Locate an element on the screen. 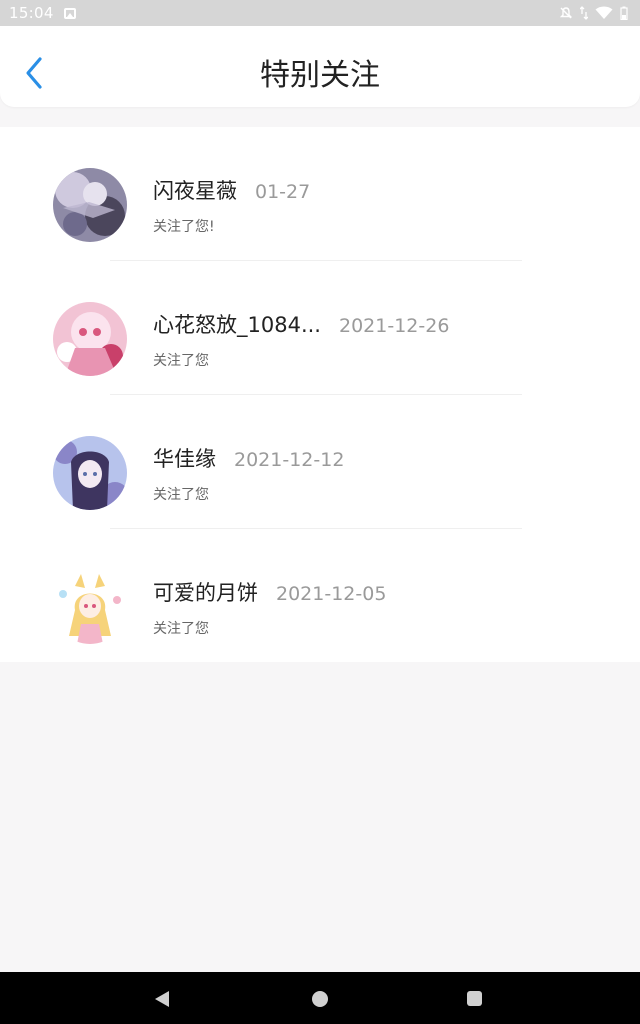  user-name: 华佳缘 is located at coordinates (184, 459).